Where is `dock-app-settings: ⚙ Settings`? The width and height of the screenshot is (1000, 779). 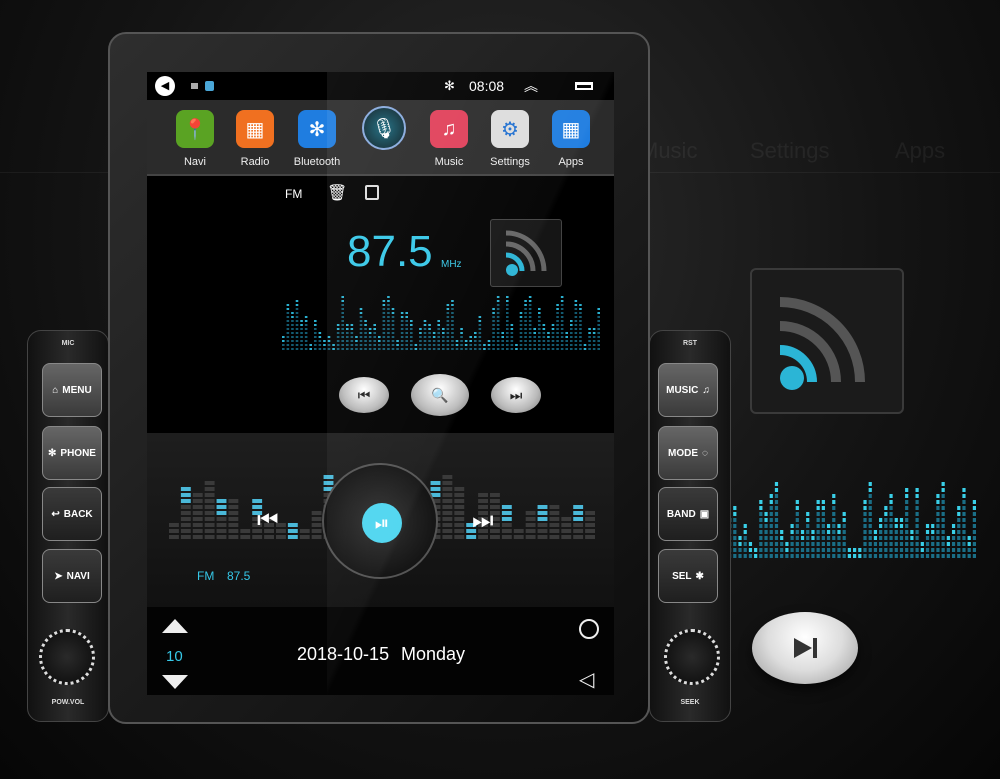
dock-app-settings: ⚙ Settings is located at coordinates (510, 139).